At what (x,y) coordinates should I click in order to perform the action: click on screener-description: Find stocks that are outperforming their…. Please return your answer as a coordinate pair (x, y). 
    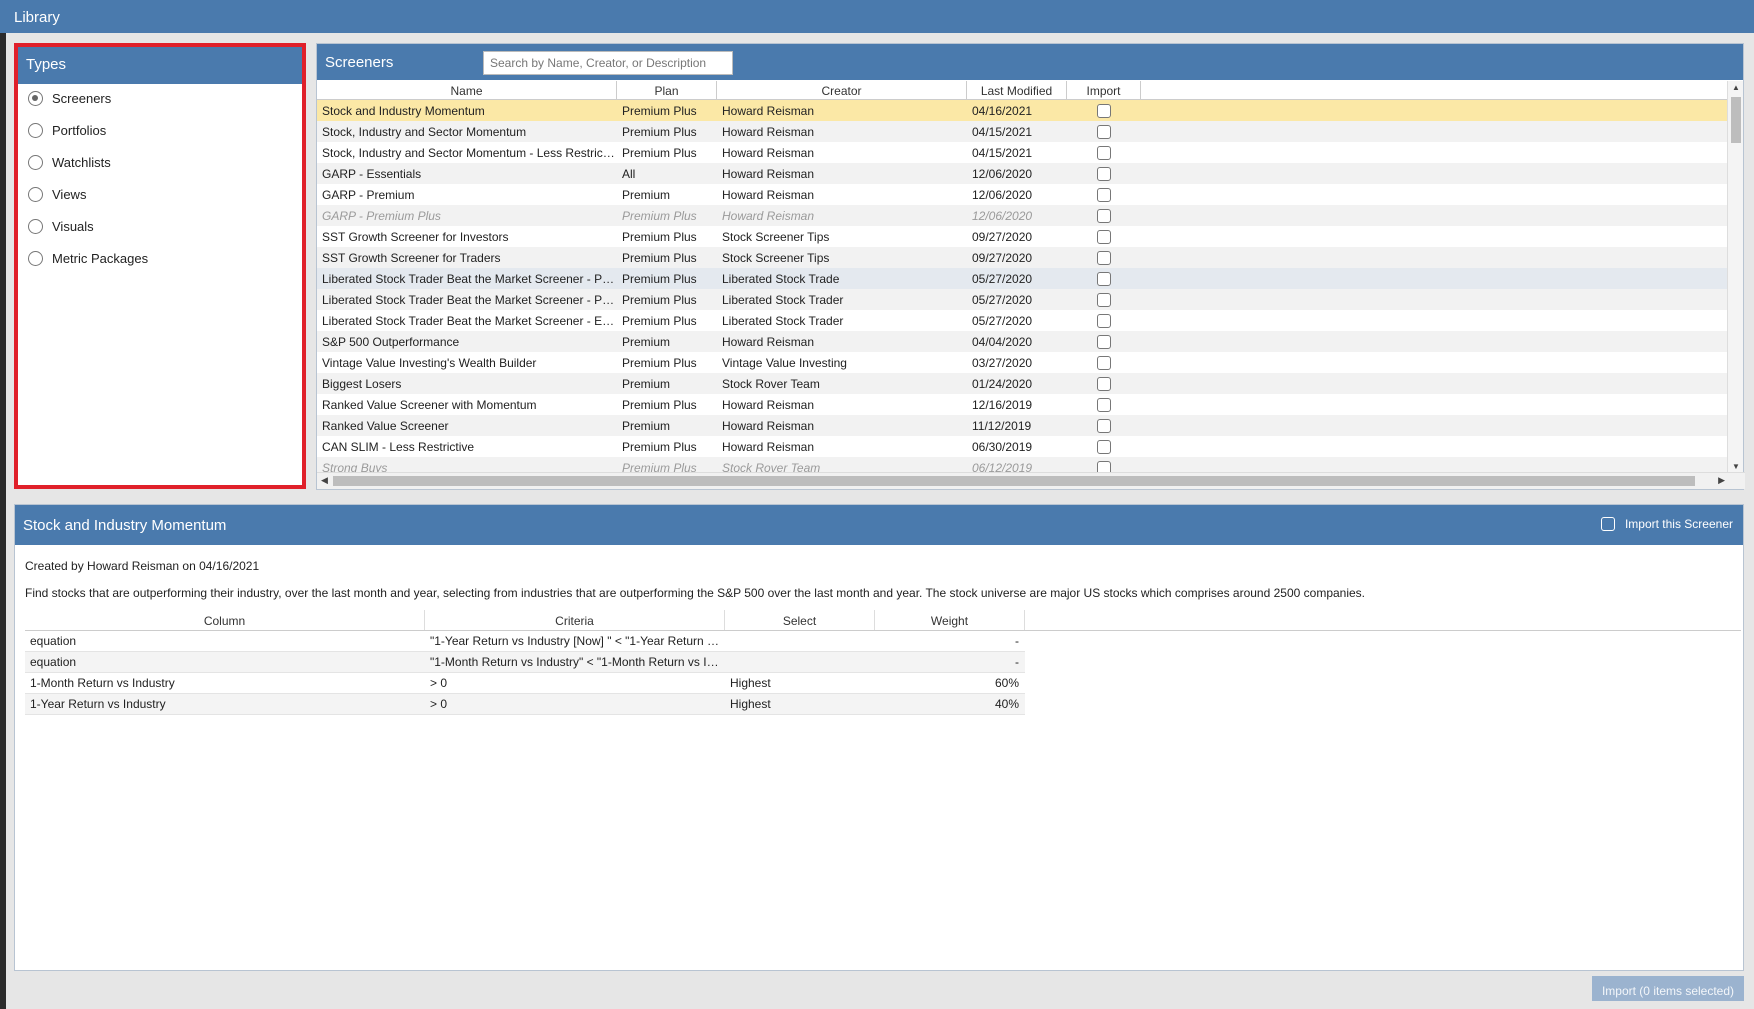
    Looking at the image, I should click on (695, 593).